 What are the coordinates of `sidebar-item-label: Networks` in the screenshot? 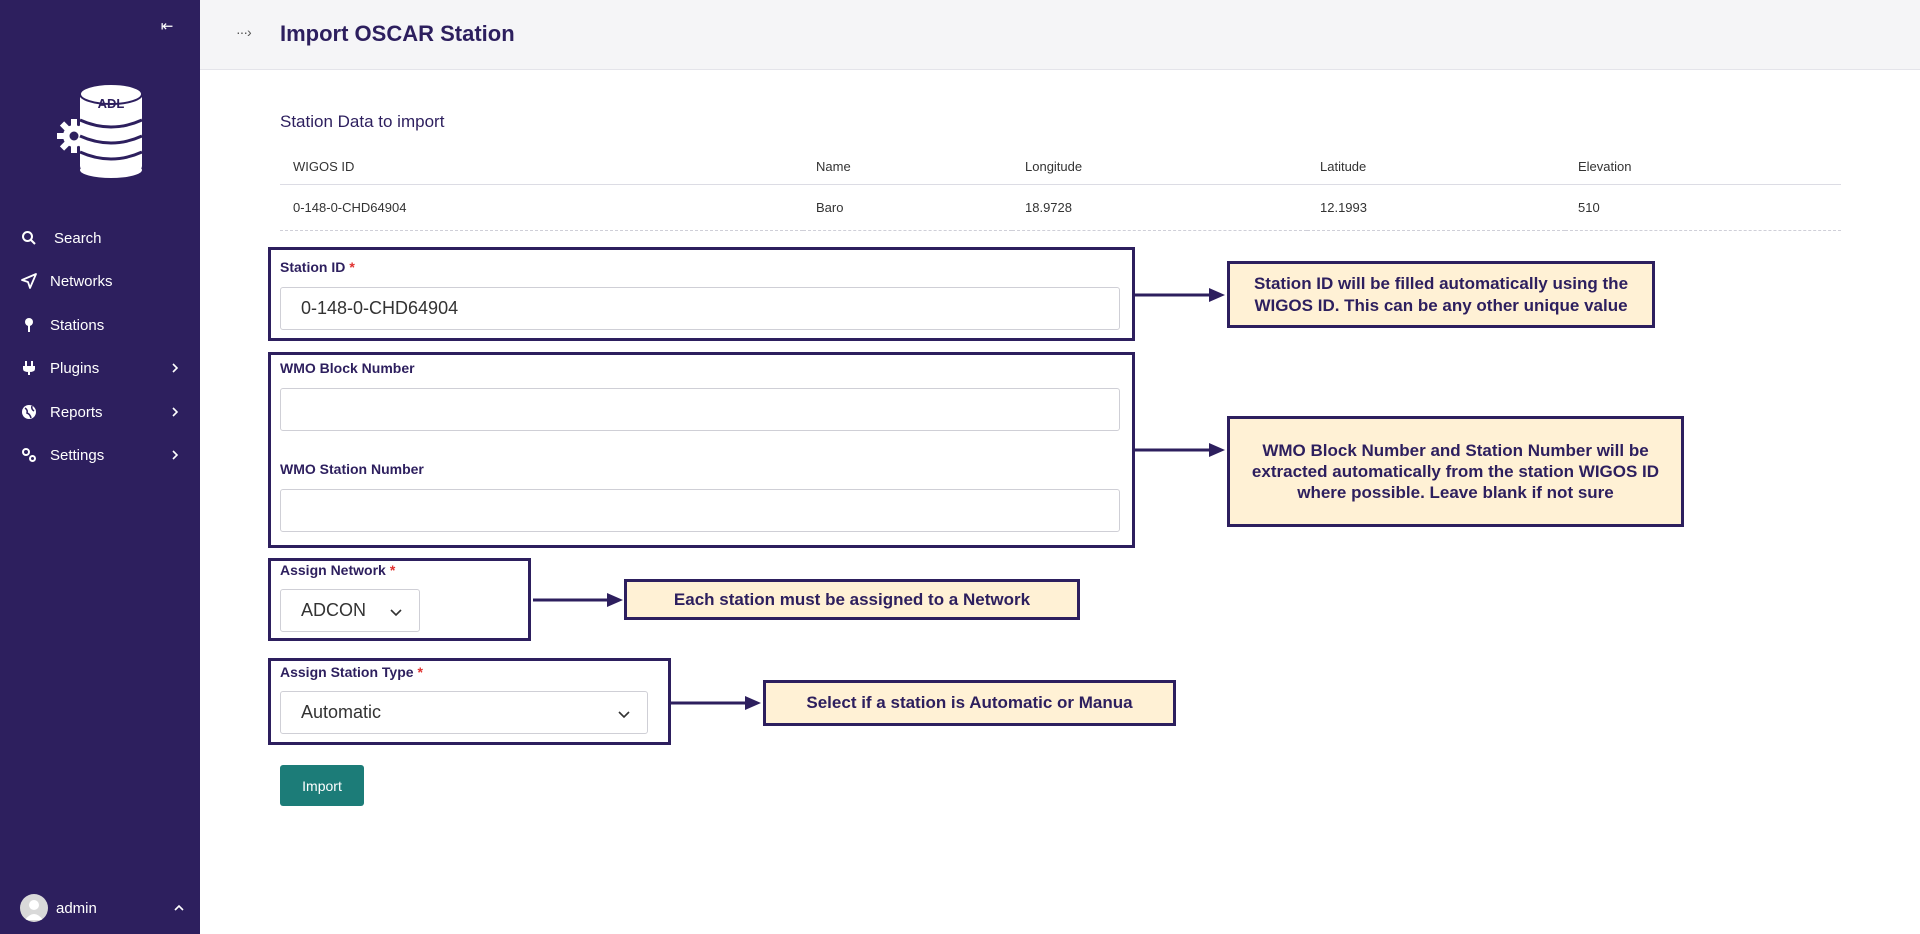 It's located at (81, 281).